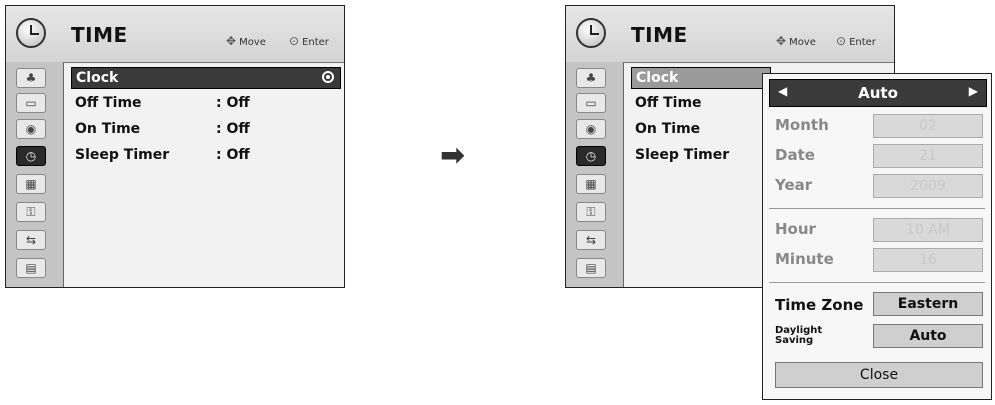 The height and width of the screenshot is (405, 995). I want to click on menu-item-sleep-timer: Sleep Timer, so click(701, 156).